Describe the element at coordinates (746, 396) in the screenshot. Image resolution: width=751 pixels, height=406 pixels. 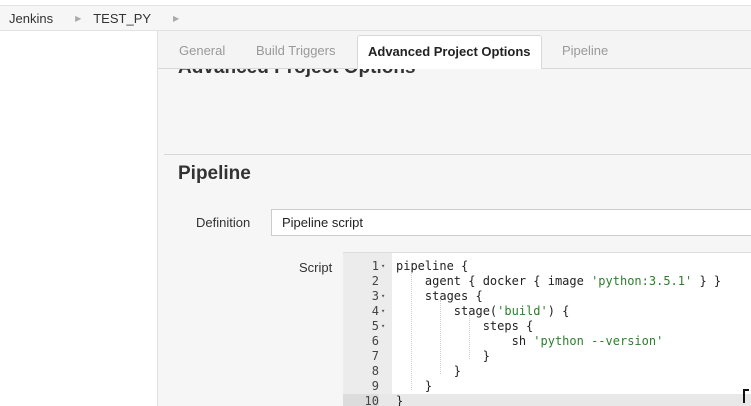
I see `text-cursor-icon` at that location.